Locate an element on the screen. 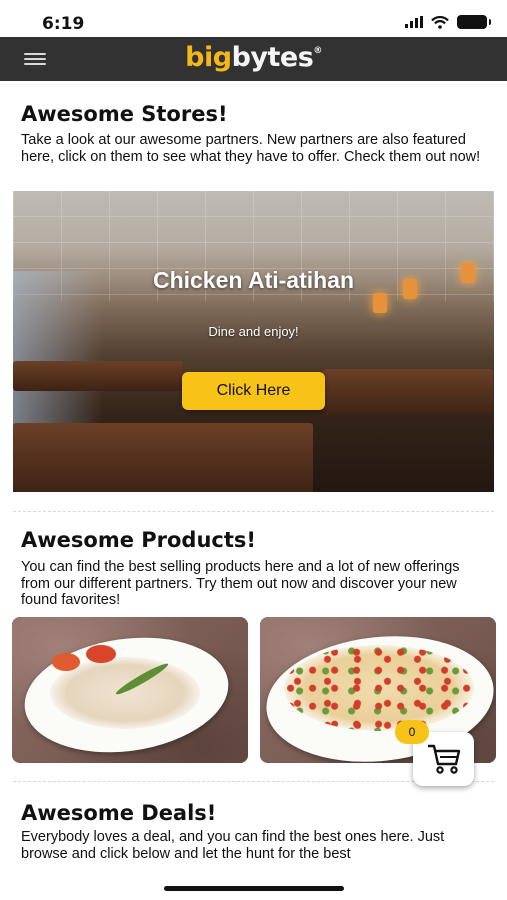  status-bar: 6:19 is located at coordinates (253, 18).